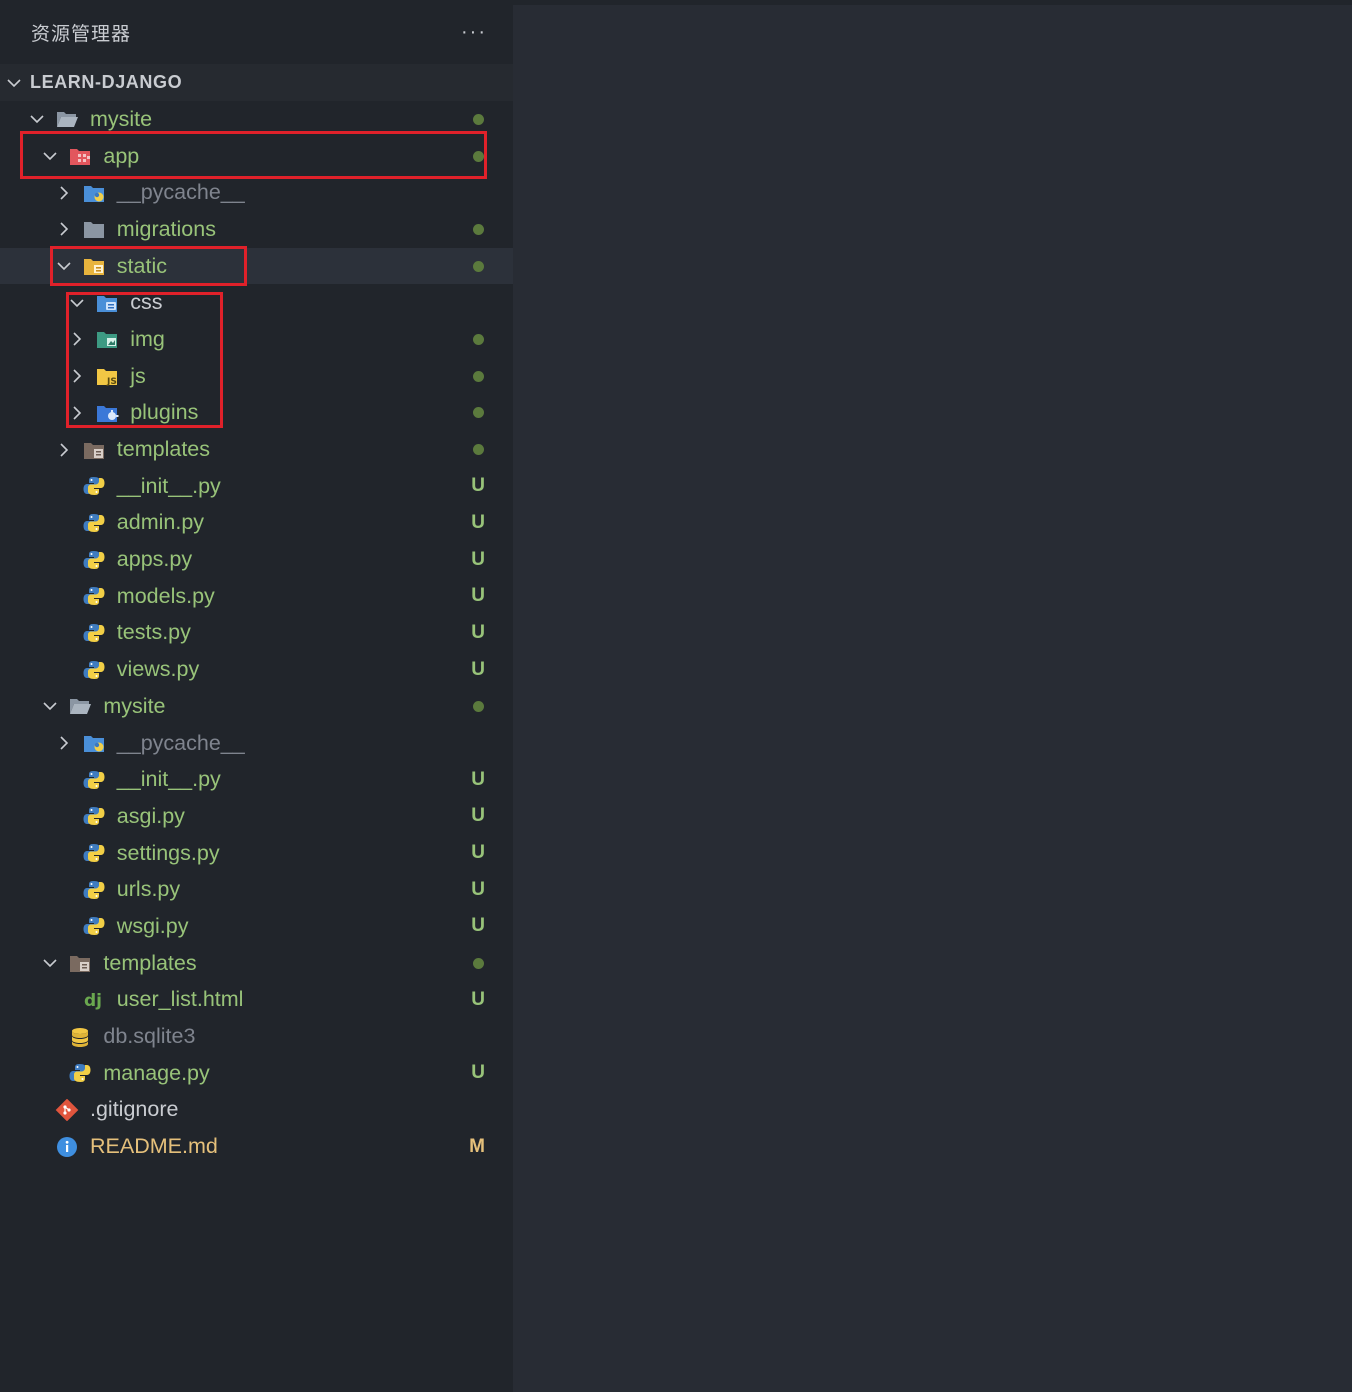 The image size is (1352, 1392). I want to click on tree-folder-row: css, so click(256, 302).